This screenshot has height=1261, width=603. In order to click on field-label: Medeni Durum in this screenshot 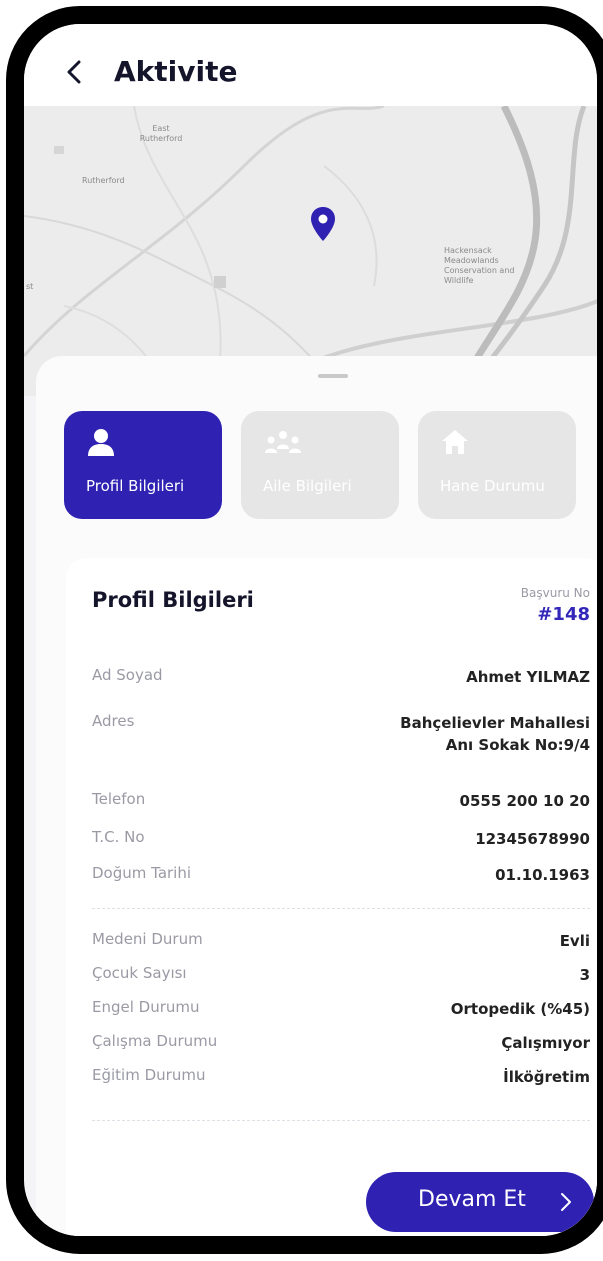, I will do `click(147, 939)`.